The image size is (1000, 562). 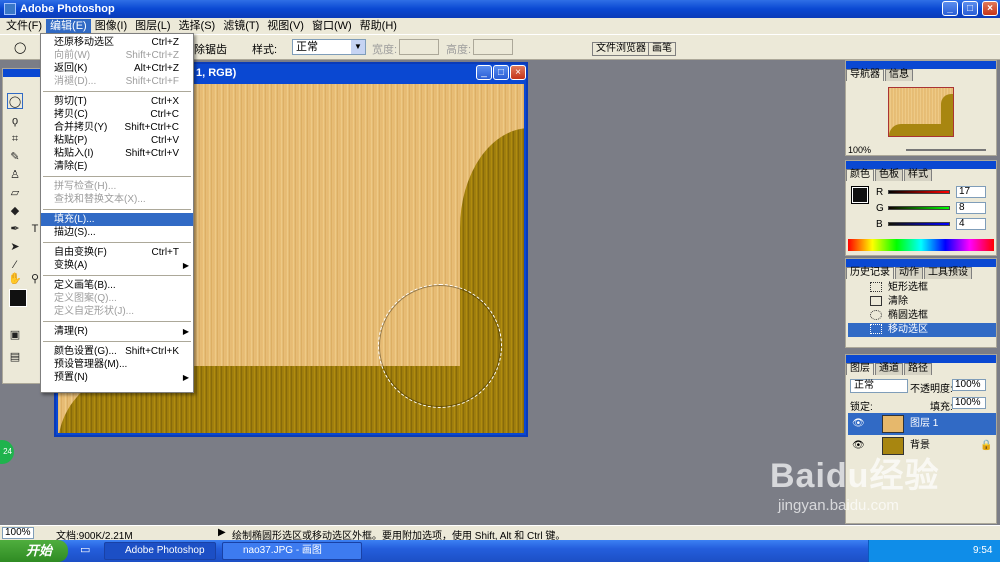 What do you see at coordinates (922, 302) in the screenshot?
I see `history-item: 清除` at bounding box center [922, 302].